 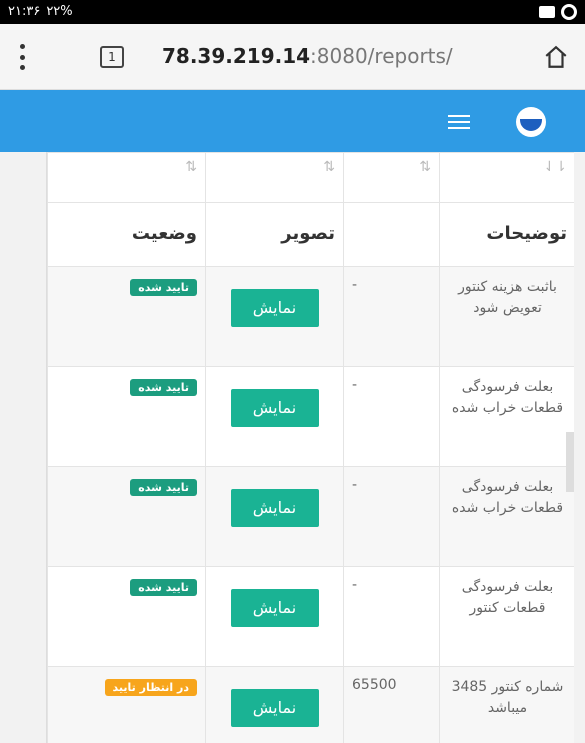 I want to click on battery-level: ۲۲%, so click(x=59, y=11).